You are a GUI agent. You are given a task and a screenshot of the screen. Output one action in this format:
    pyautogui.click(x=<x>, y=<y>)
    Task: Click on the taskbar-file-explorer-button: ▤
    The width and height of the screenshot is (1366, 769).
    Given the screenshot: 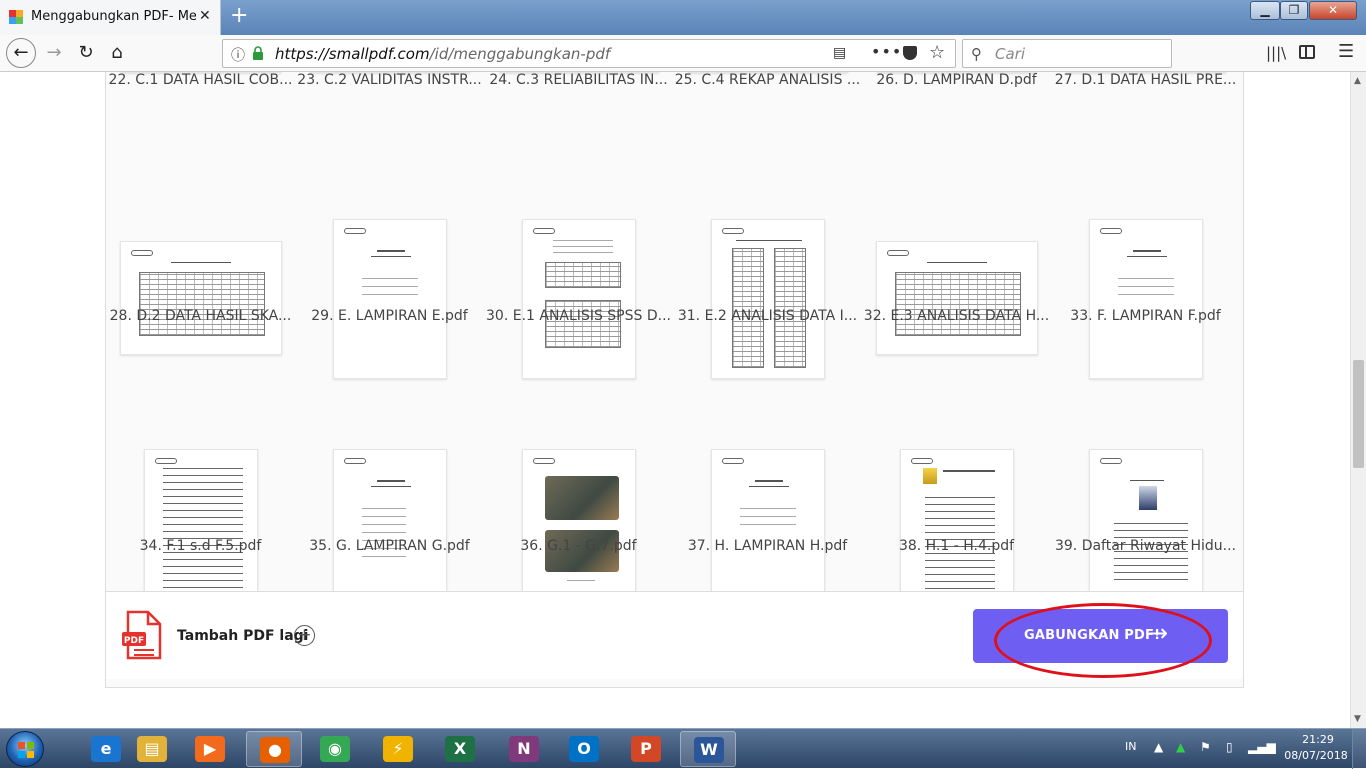 What is the action you would take?
    pyautogui.click(x=152, y=749)
    